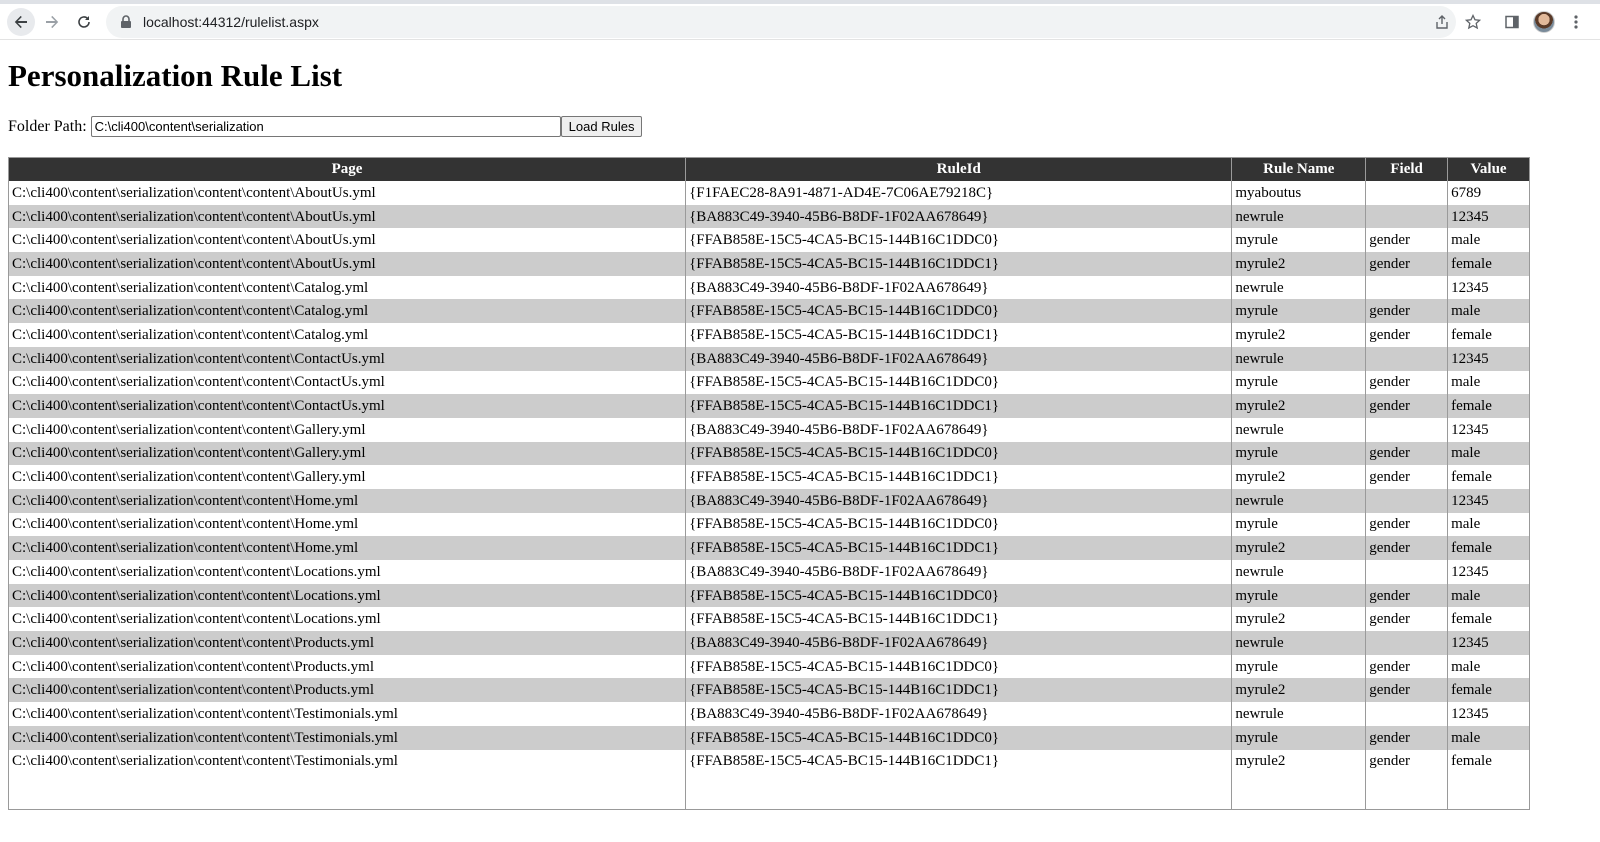 This screenshot has height=842, width=1600. I want to click on header-page: Page, so click(346, 169).